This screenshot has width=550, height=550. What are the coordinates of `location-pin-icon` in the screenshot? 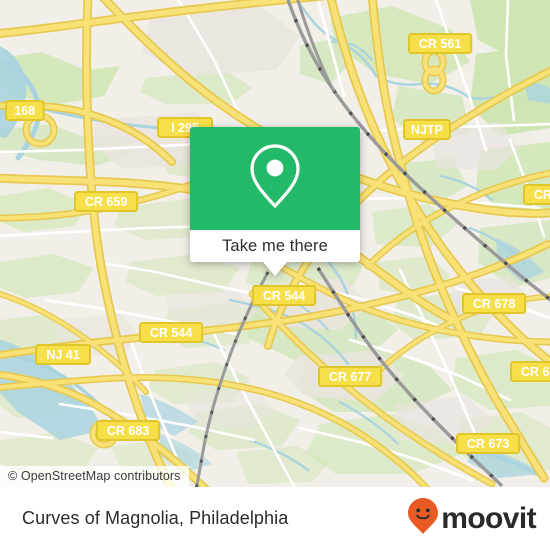 It's located at (275, 178).